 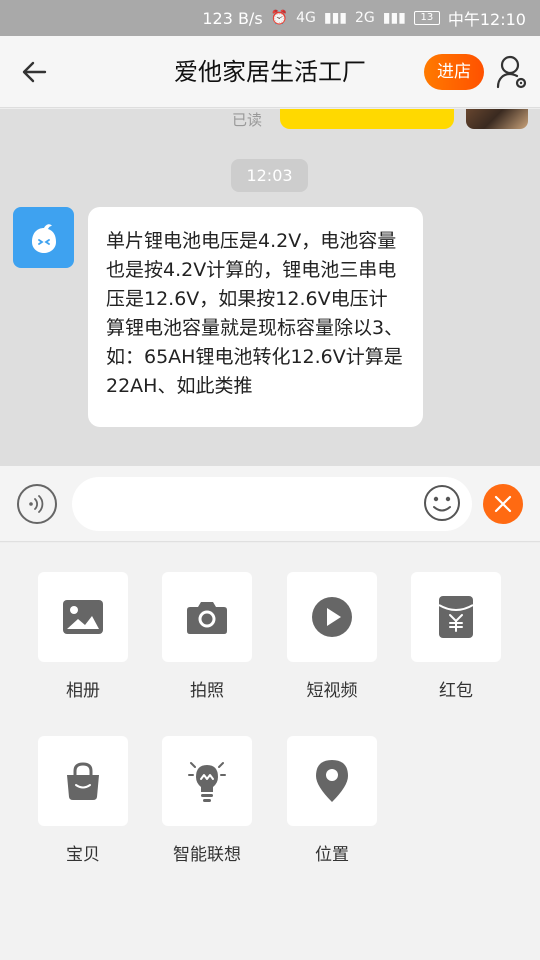 I want to click on feature-short-video: 短视频, so click(x=332, y=636).